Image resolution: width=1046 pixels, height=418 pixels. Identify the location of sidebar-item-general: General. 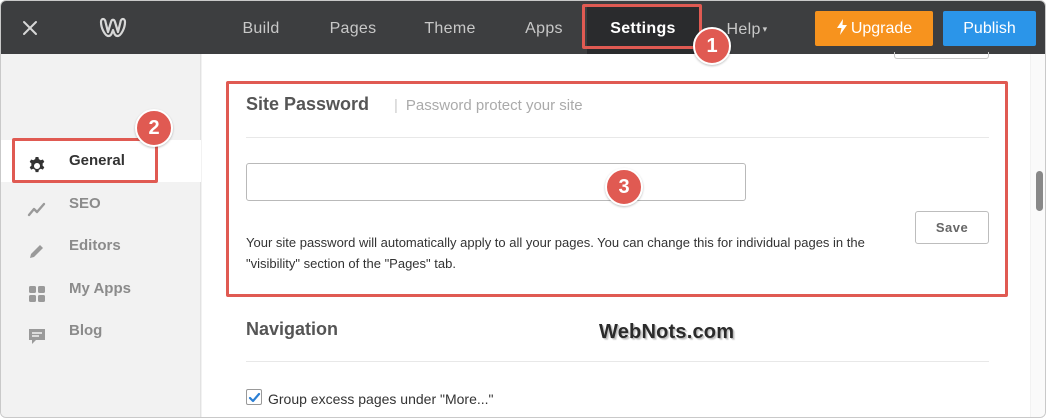
(101, 161).